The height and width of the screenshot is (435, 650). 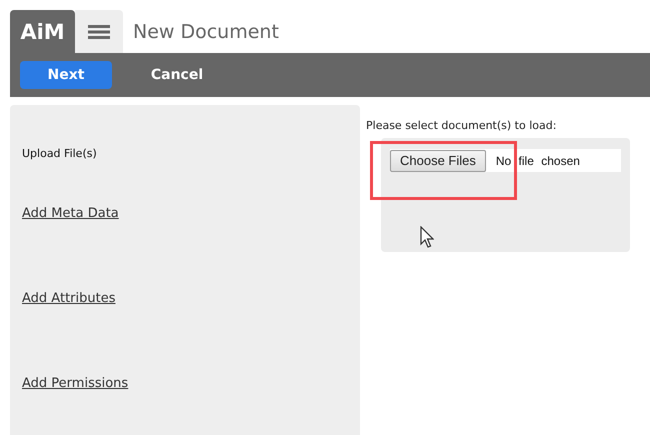 I want to click on cancel-button: Cancel, so click(x=177, y=75).